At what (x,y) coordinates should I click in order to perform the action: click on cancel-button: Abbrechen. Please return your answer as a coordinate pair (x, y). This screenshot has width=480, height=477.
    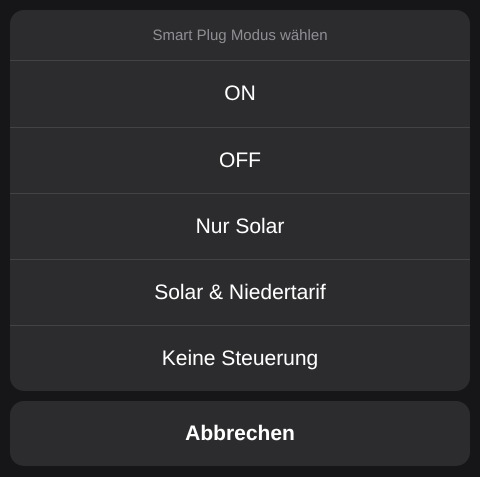
    Looking at the image, I should click on (240, 433).